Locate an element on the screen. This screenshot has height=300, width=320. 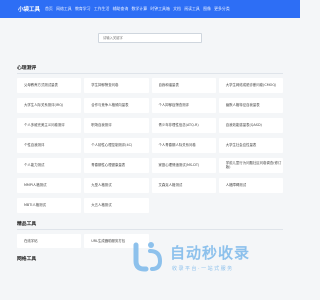
nav-item-reading: 阅读工具 is located at coordinates (192, 9).